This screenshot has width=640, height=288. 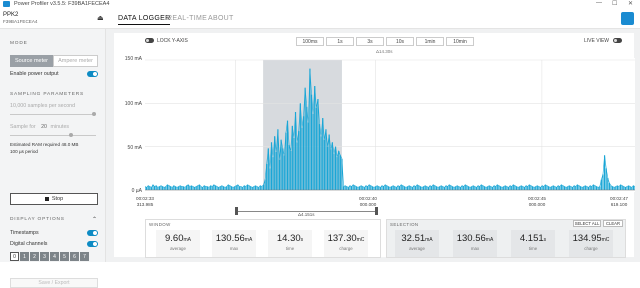 What do you see at coordinates (172, 41) in the screenshot?
I see `lock-y-axis-label: LOCK Y-AXIS` at bounding box center [172, 41].